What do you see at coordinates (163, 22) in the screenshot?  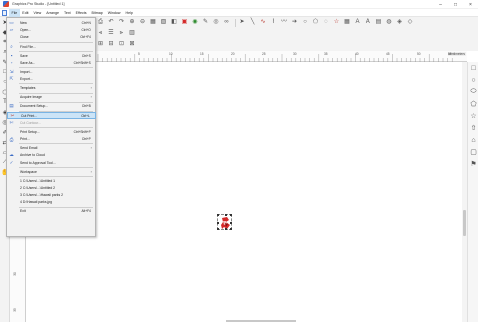 I see `ungroup-icon: ▧` at bounding box center [163, 22].